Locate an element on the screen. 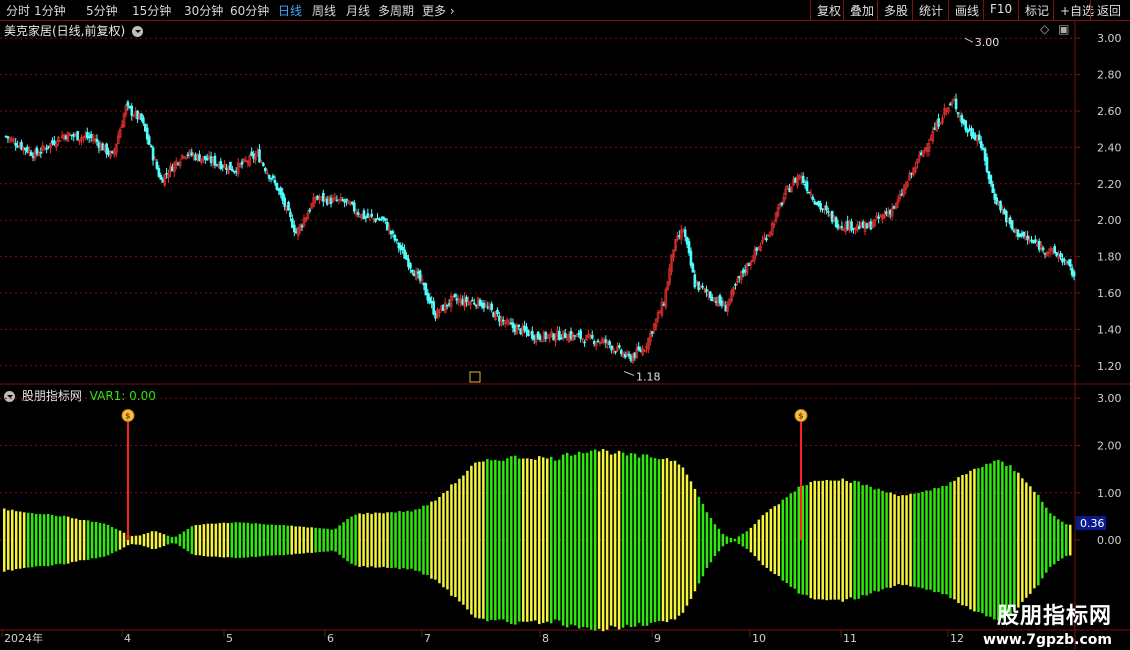 The height and width of the screenshot is (650, 1130). time-label: 7 is located at coordinates (427, 638).